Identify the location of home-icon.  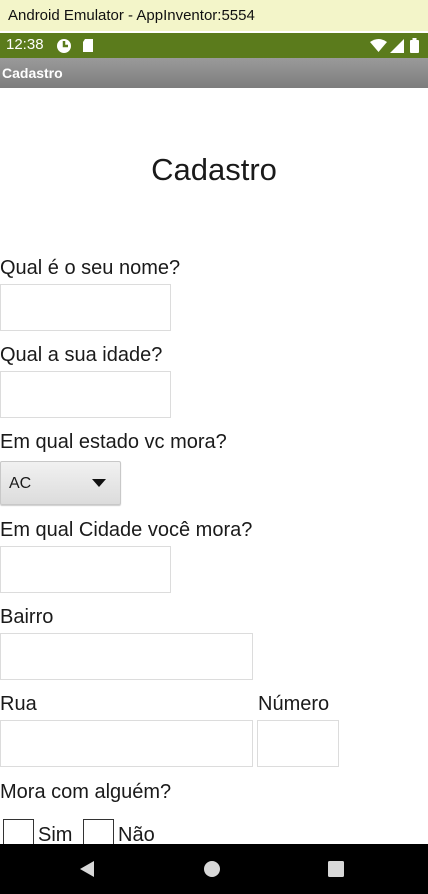
(212, 869).